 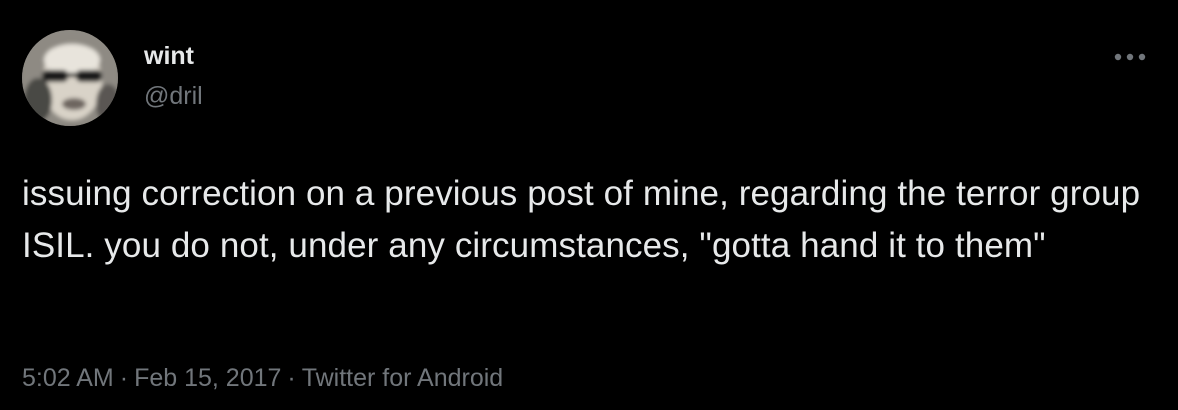 I want to click on avatar-photo-icon, so click(x=70, y=78).